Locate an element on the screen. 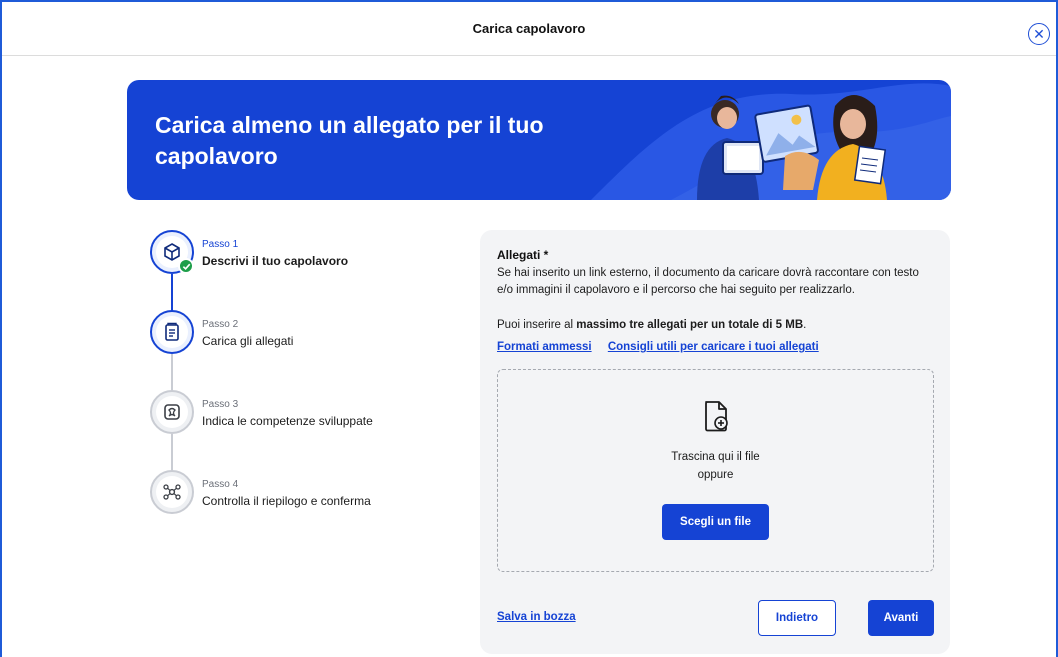 The height and width of the screenshot is (657, 1058). step-1: Passo 1 Descrivi il tuo capolavoro is located at coordinates (300, 252).